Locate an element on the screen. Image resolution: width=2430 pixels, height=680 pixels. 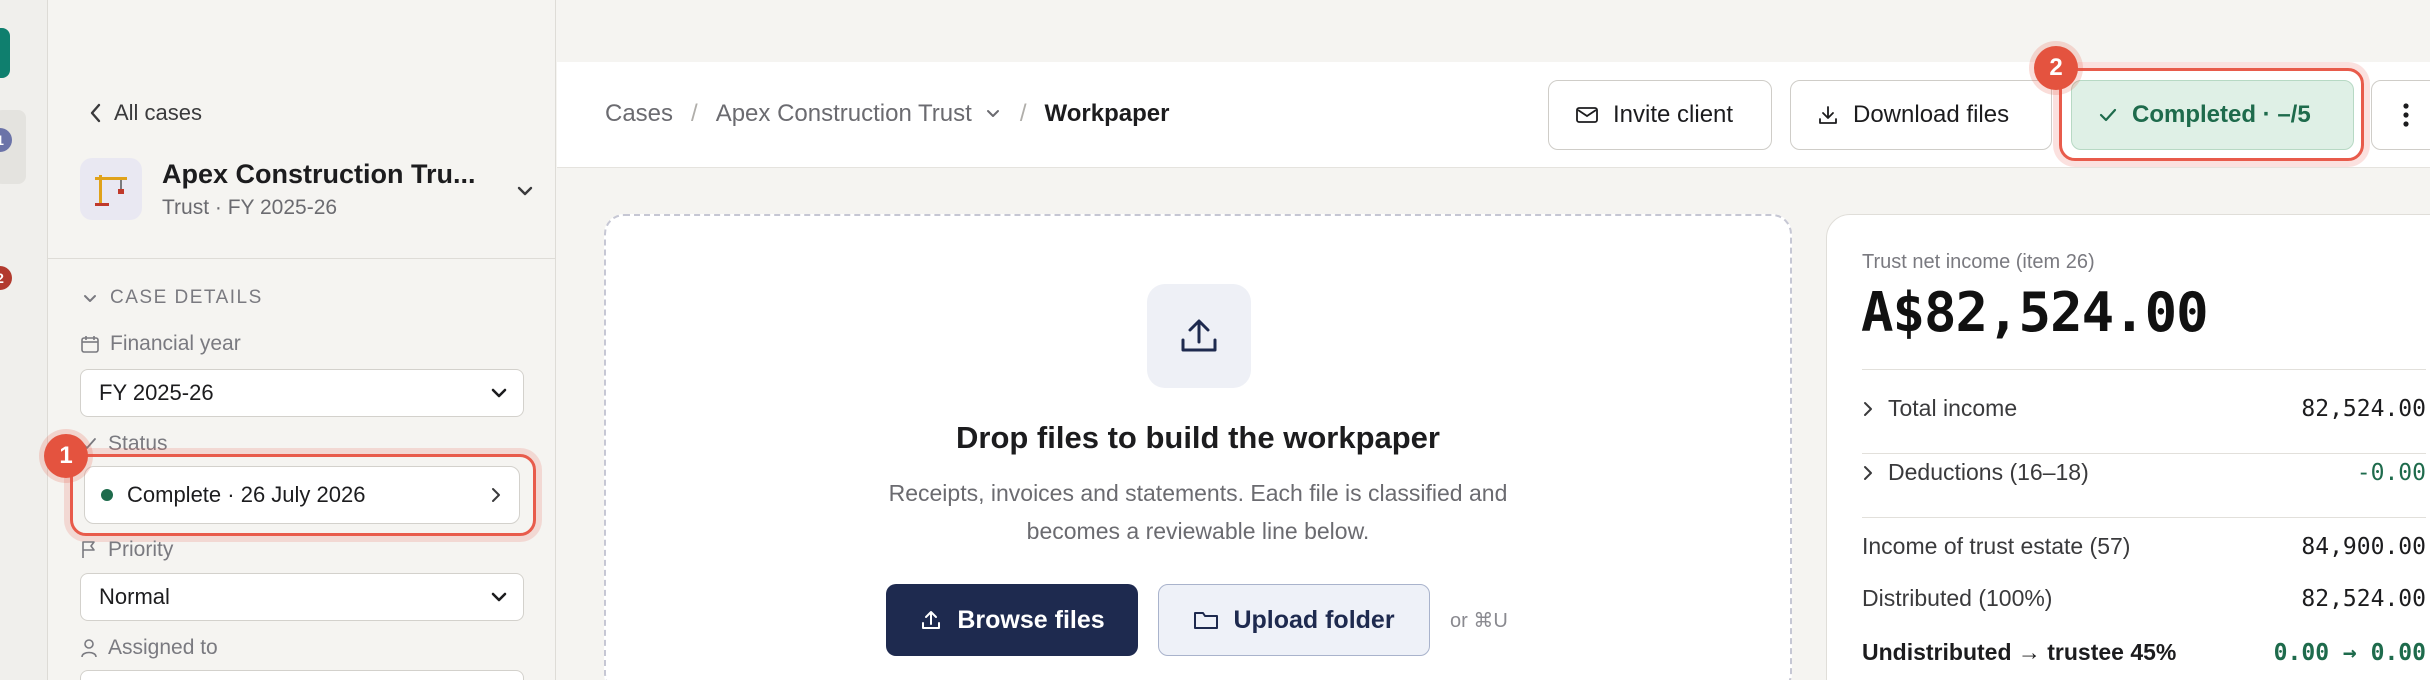
trust-estate-value: 84,900.00 is located at coordinates (2363, 546).